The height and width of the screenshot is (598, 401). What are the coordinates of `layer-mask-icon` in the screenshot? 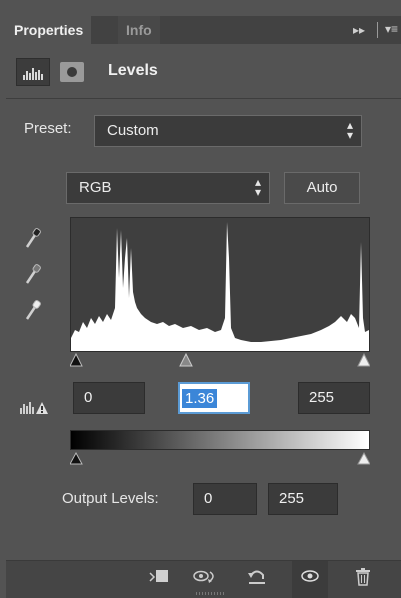 It's located at (72, 72).